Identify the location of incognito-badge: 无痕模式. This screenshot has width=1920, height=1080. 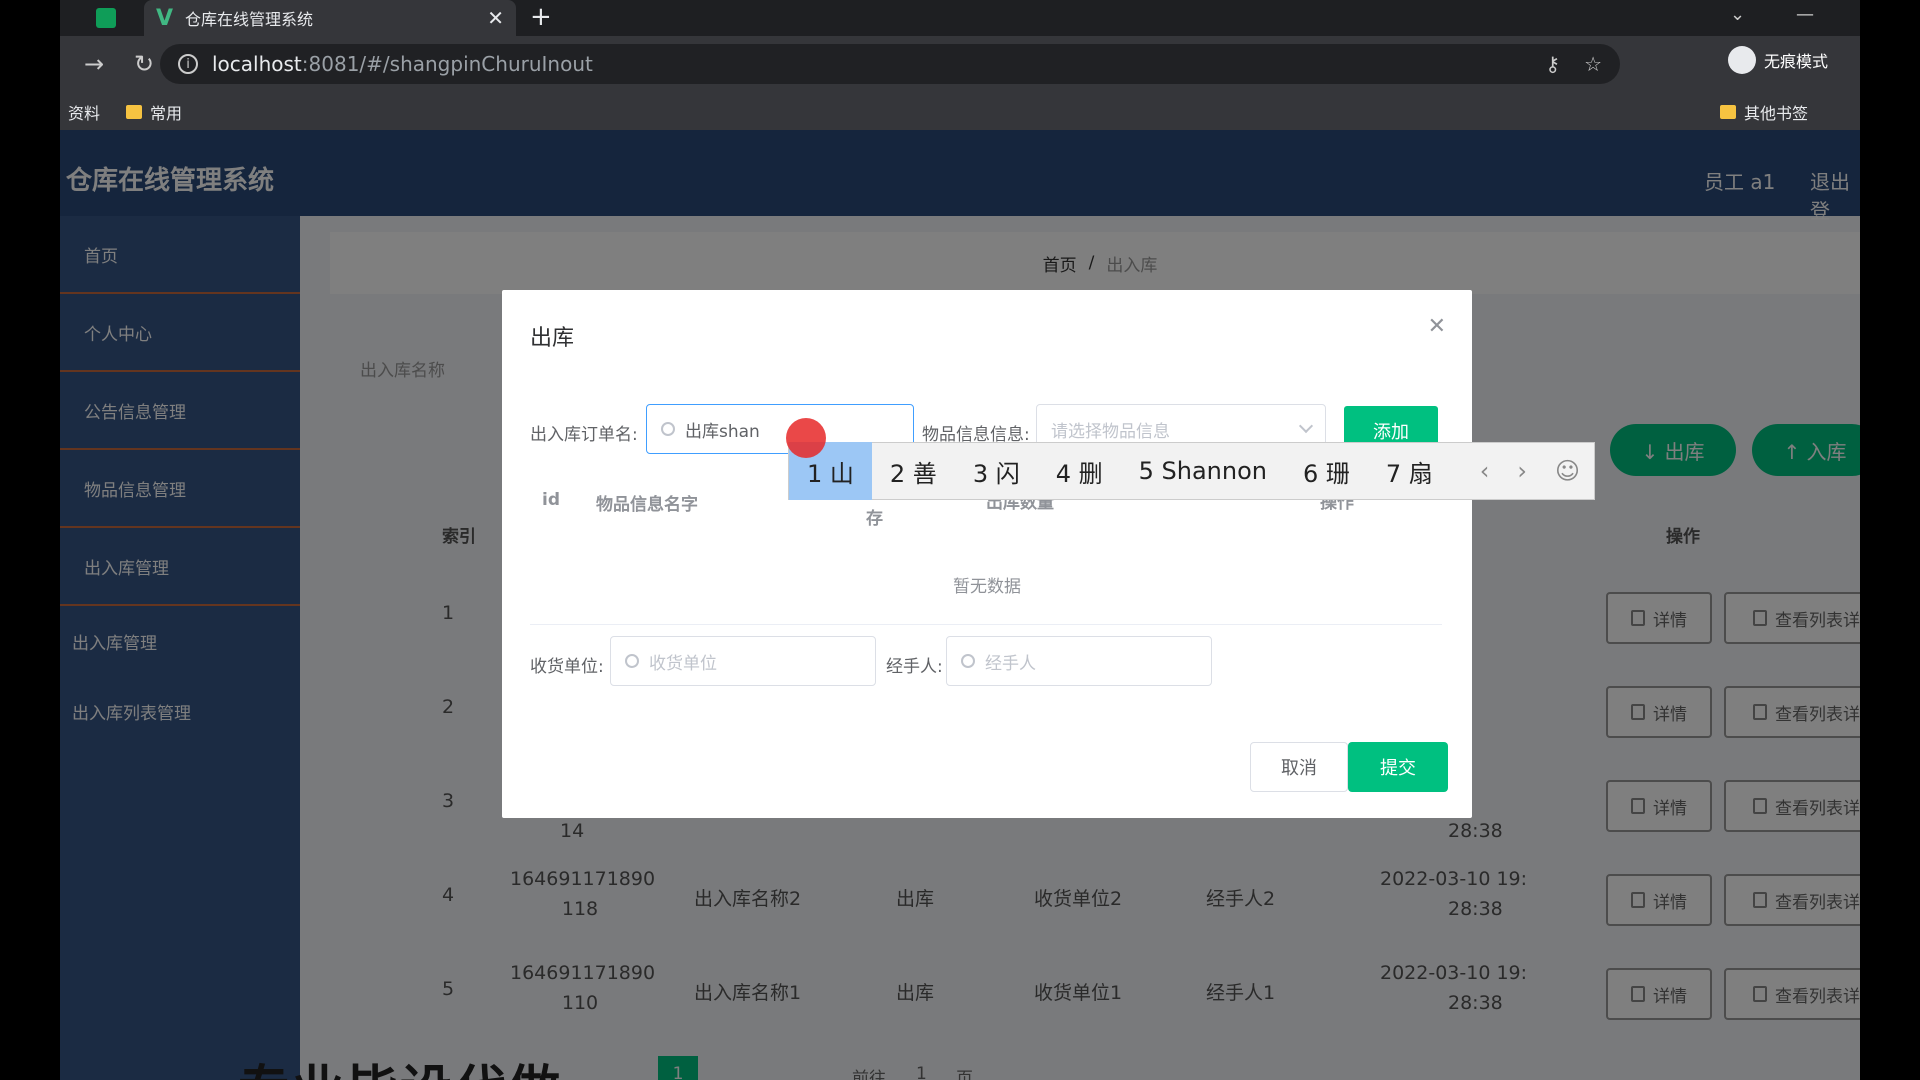
(1778, 60).